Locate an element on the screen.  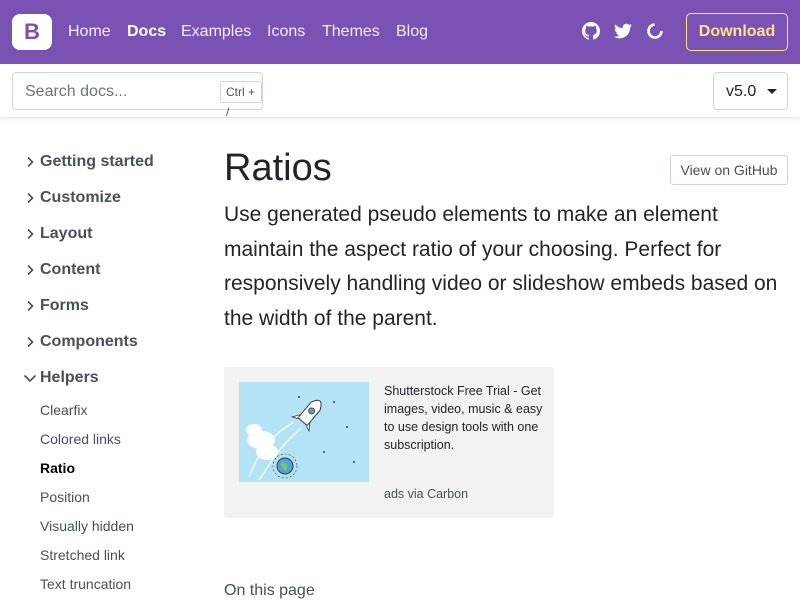
sidebar-section-helpers: Helpers is located at coordinates (59, 378).